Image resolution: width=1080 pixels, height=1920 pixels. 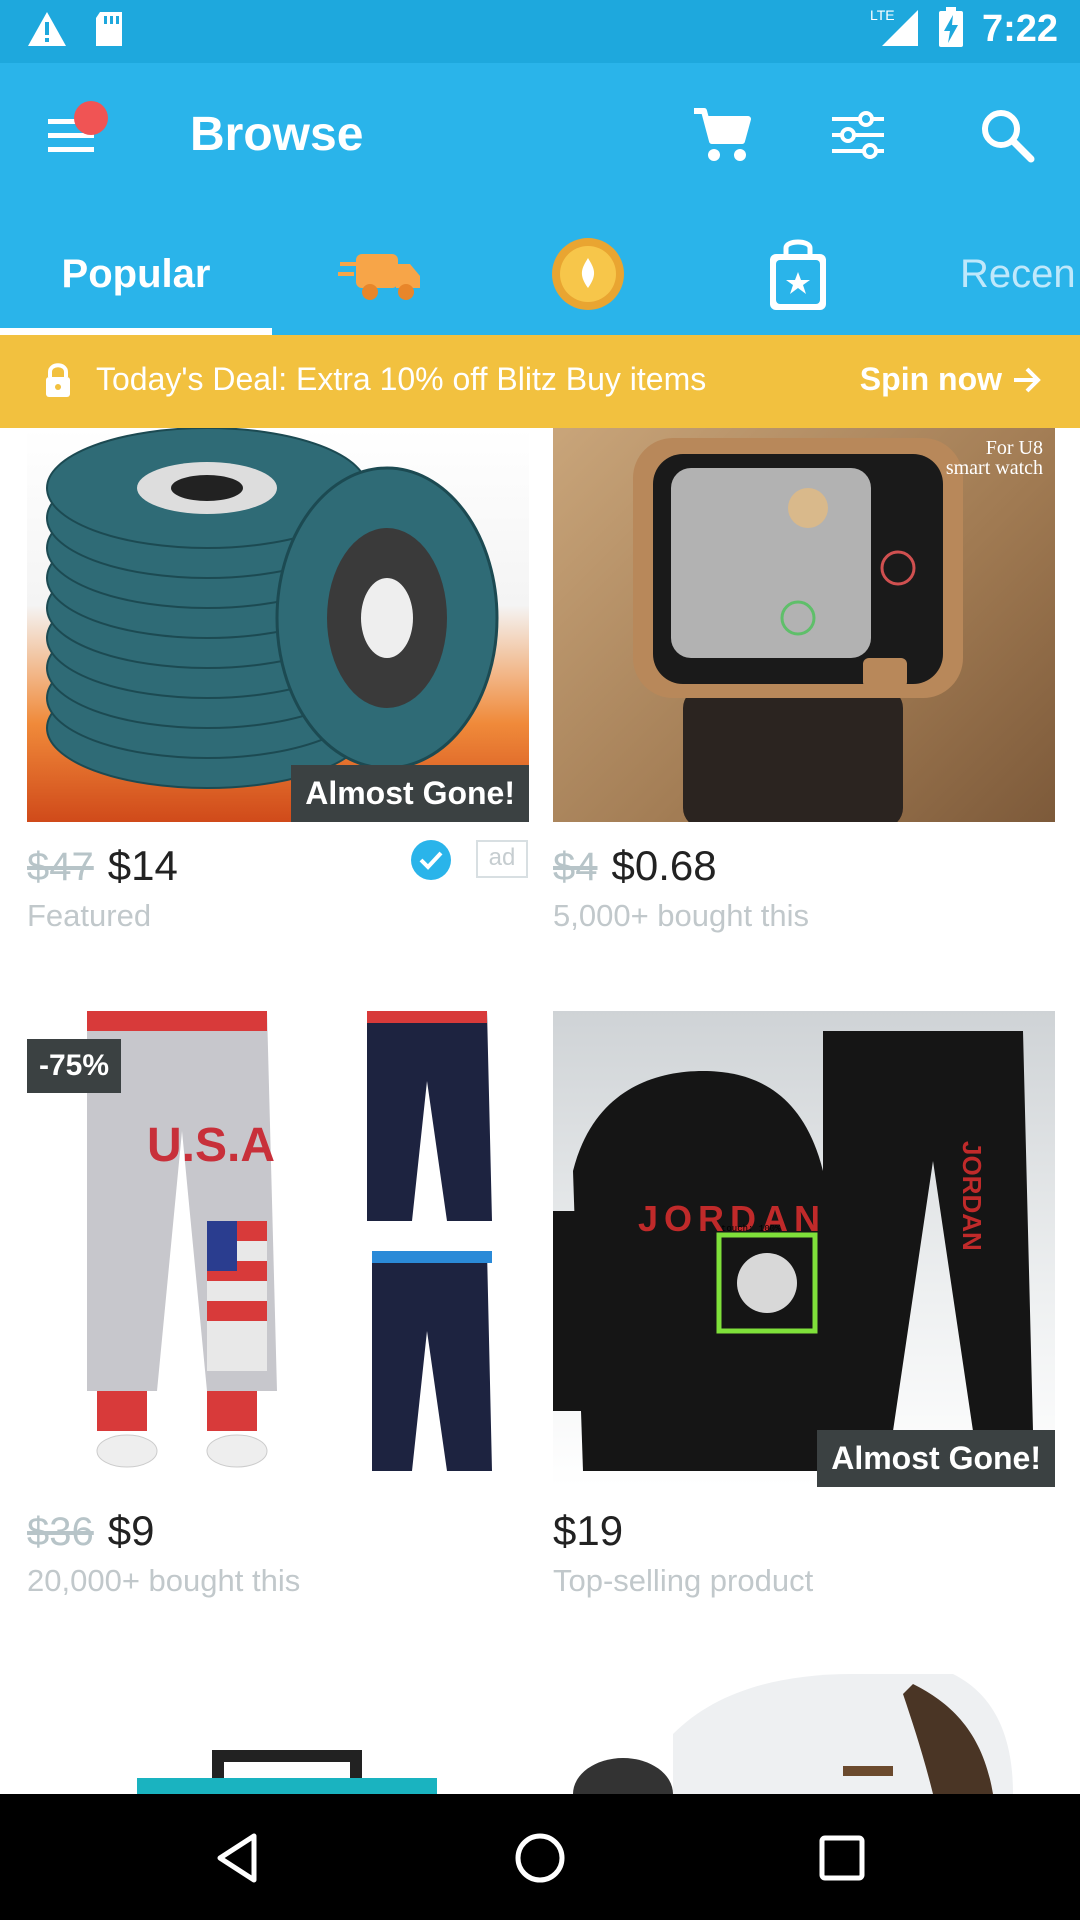 What do you see at coordinates (798, 630) in the screenshot?
I see `smart-watch-image` at bounding box center [798, 630].